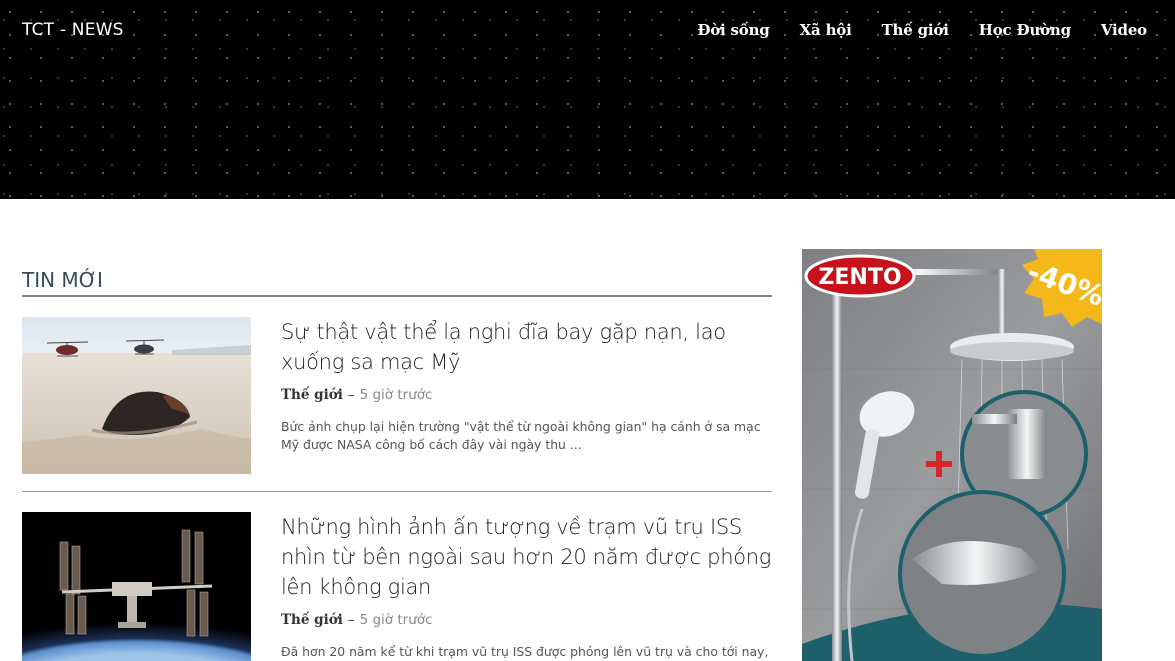 Image resolution: width=1175 pixels, height=661 pixels. I want to click on site-logo: TCT - NEWS, so click(73, 30).